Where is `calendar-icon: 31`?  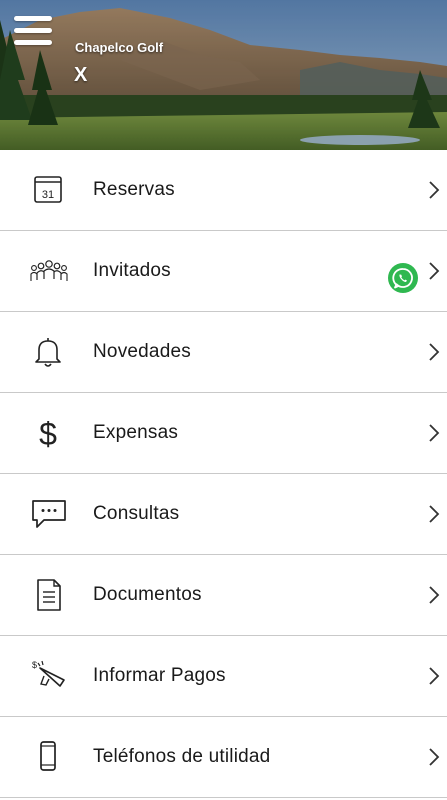
calendar-icon: 31 is located at coordinates (50, 190).